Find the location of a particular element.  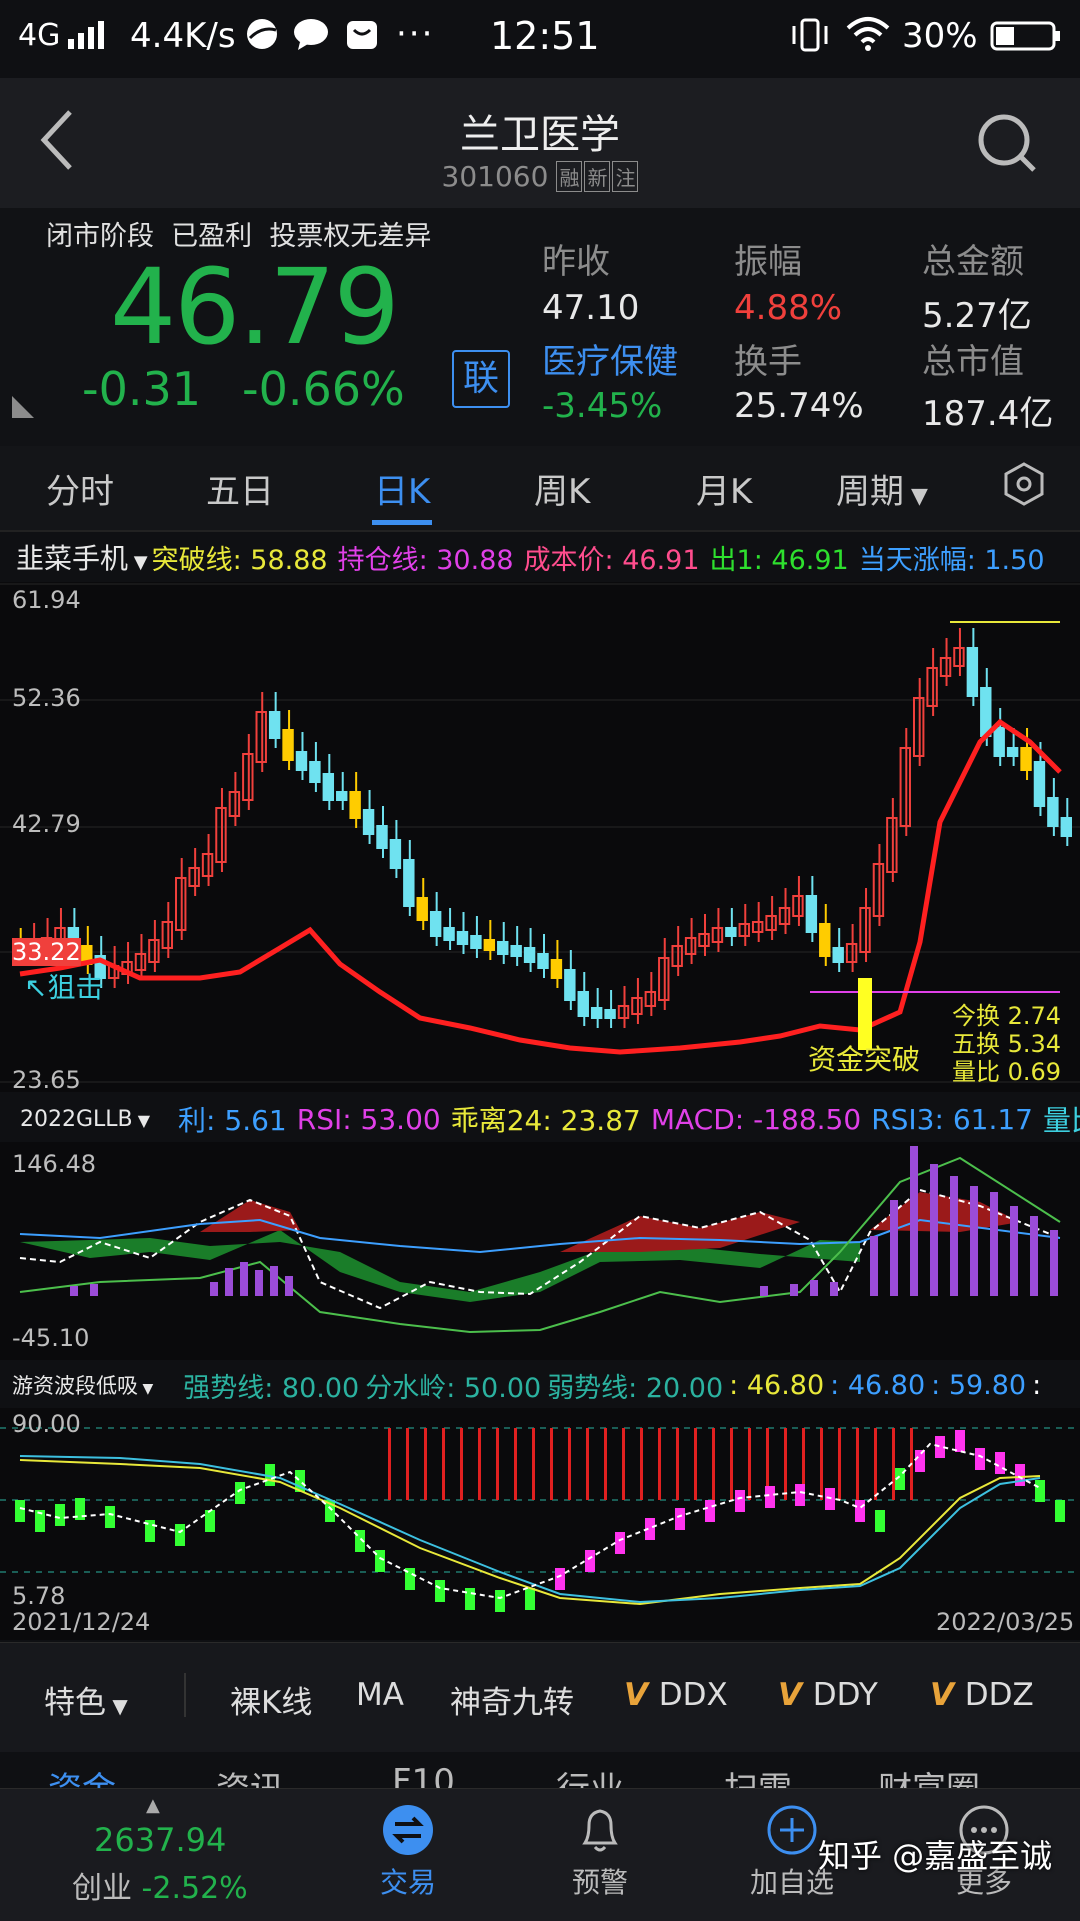

stat-value-amplitude: 4.88% is located at coordinates (788, 308).